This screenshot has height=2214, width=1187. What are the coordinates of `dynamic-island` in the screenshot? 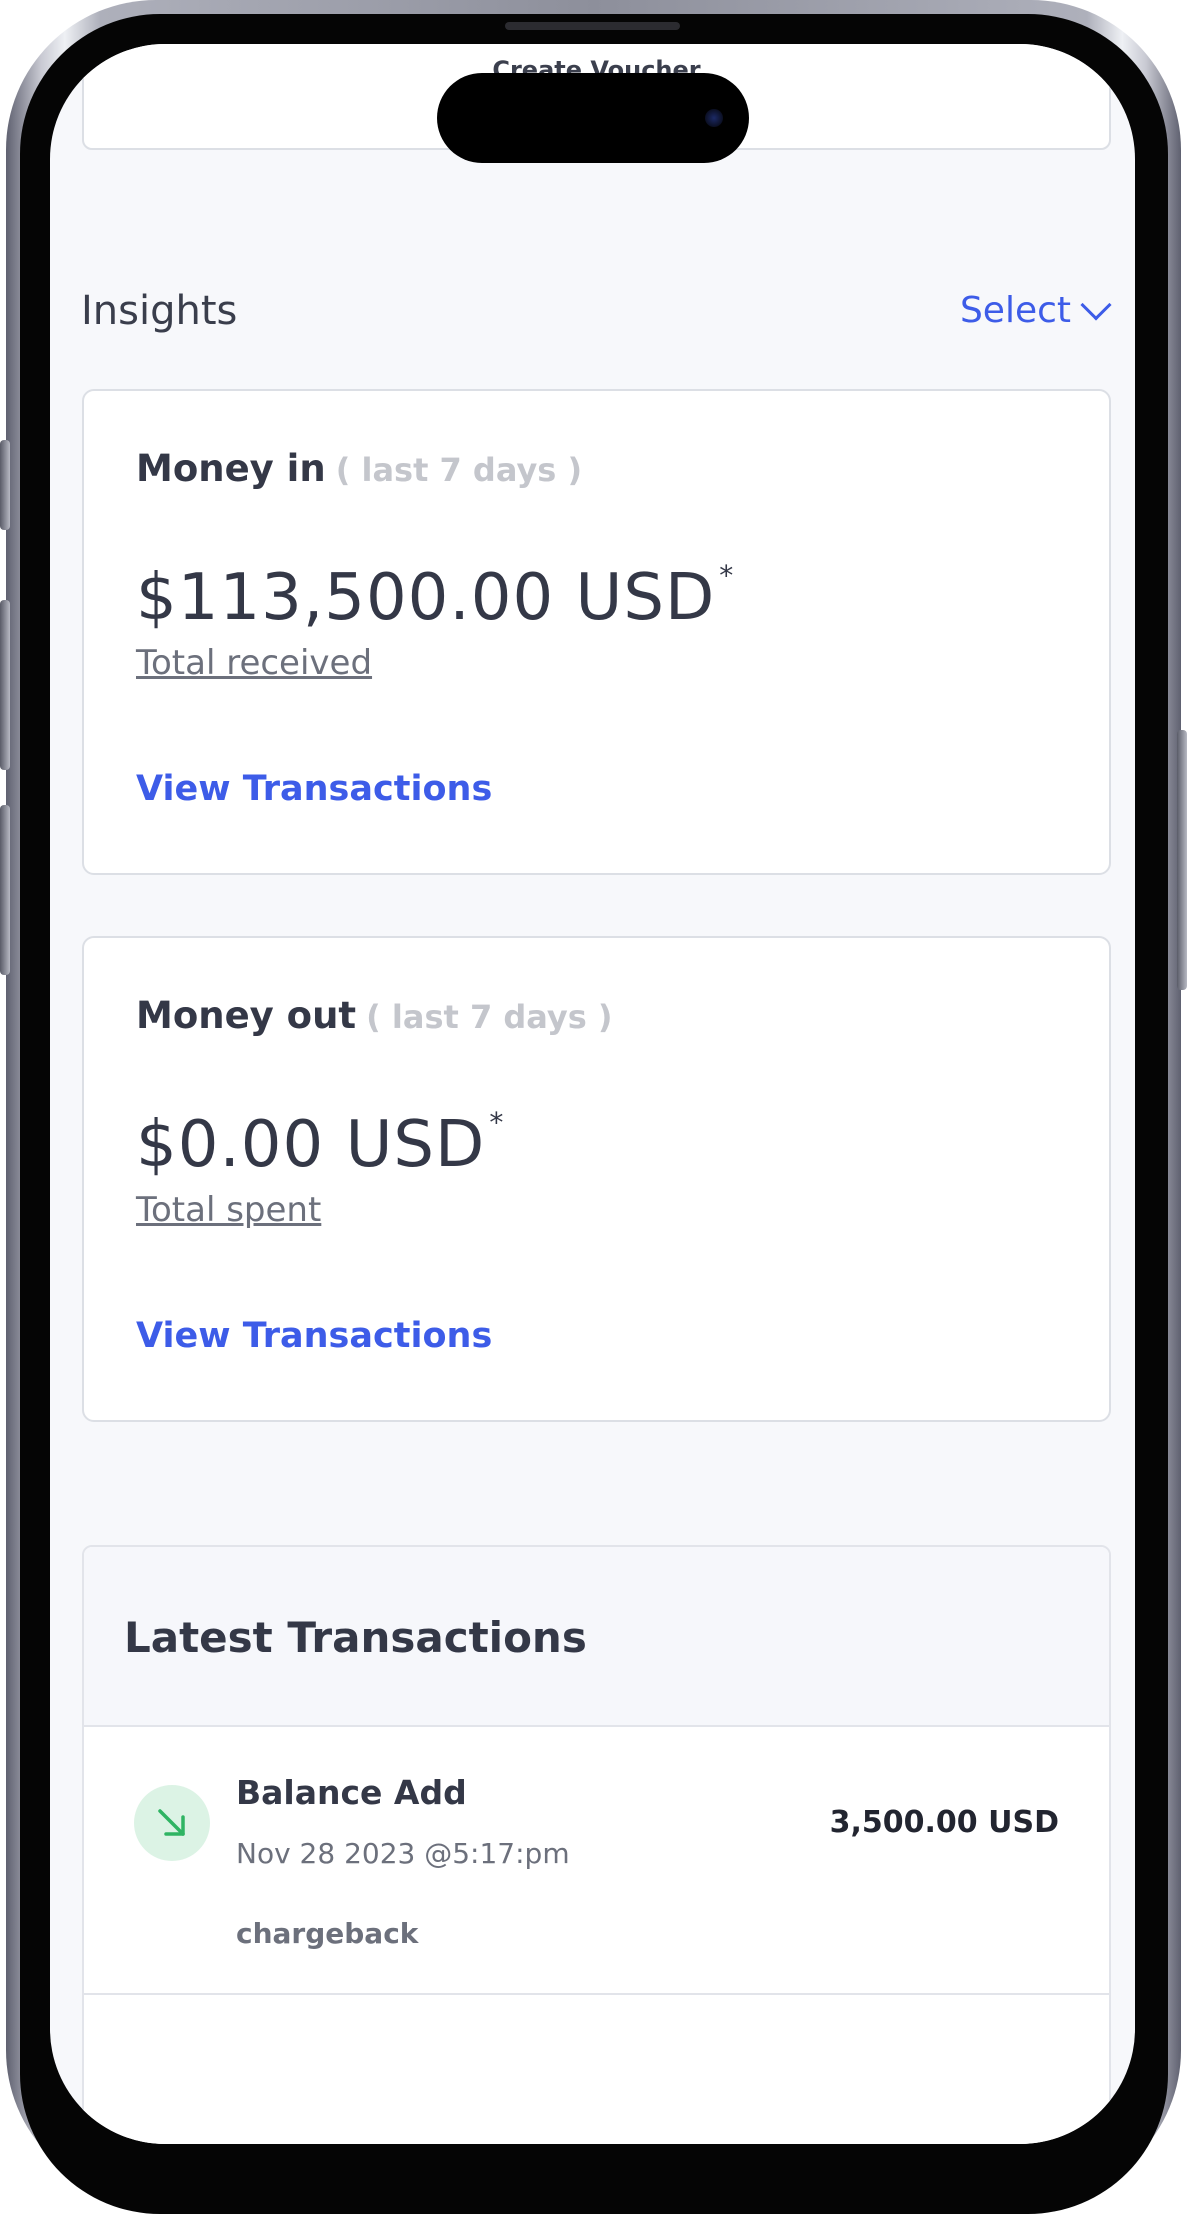 It's located at (593, 118).